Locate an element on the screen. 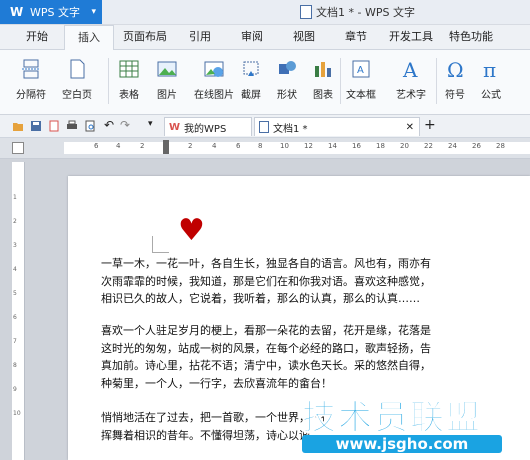 Image resolution: width=530 pixels, height=460 pixels. blank-page-label: 空白页 is located at coordinates (77, 95).